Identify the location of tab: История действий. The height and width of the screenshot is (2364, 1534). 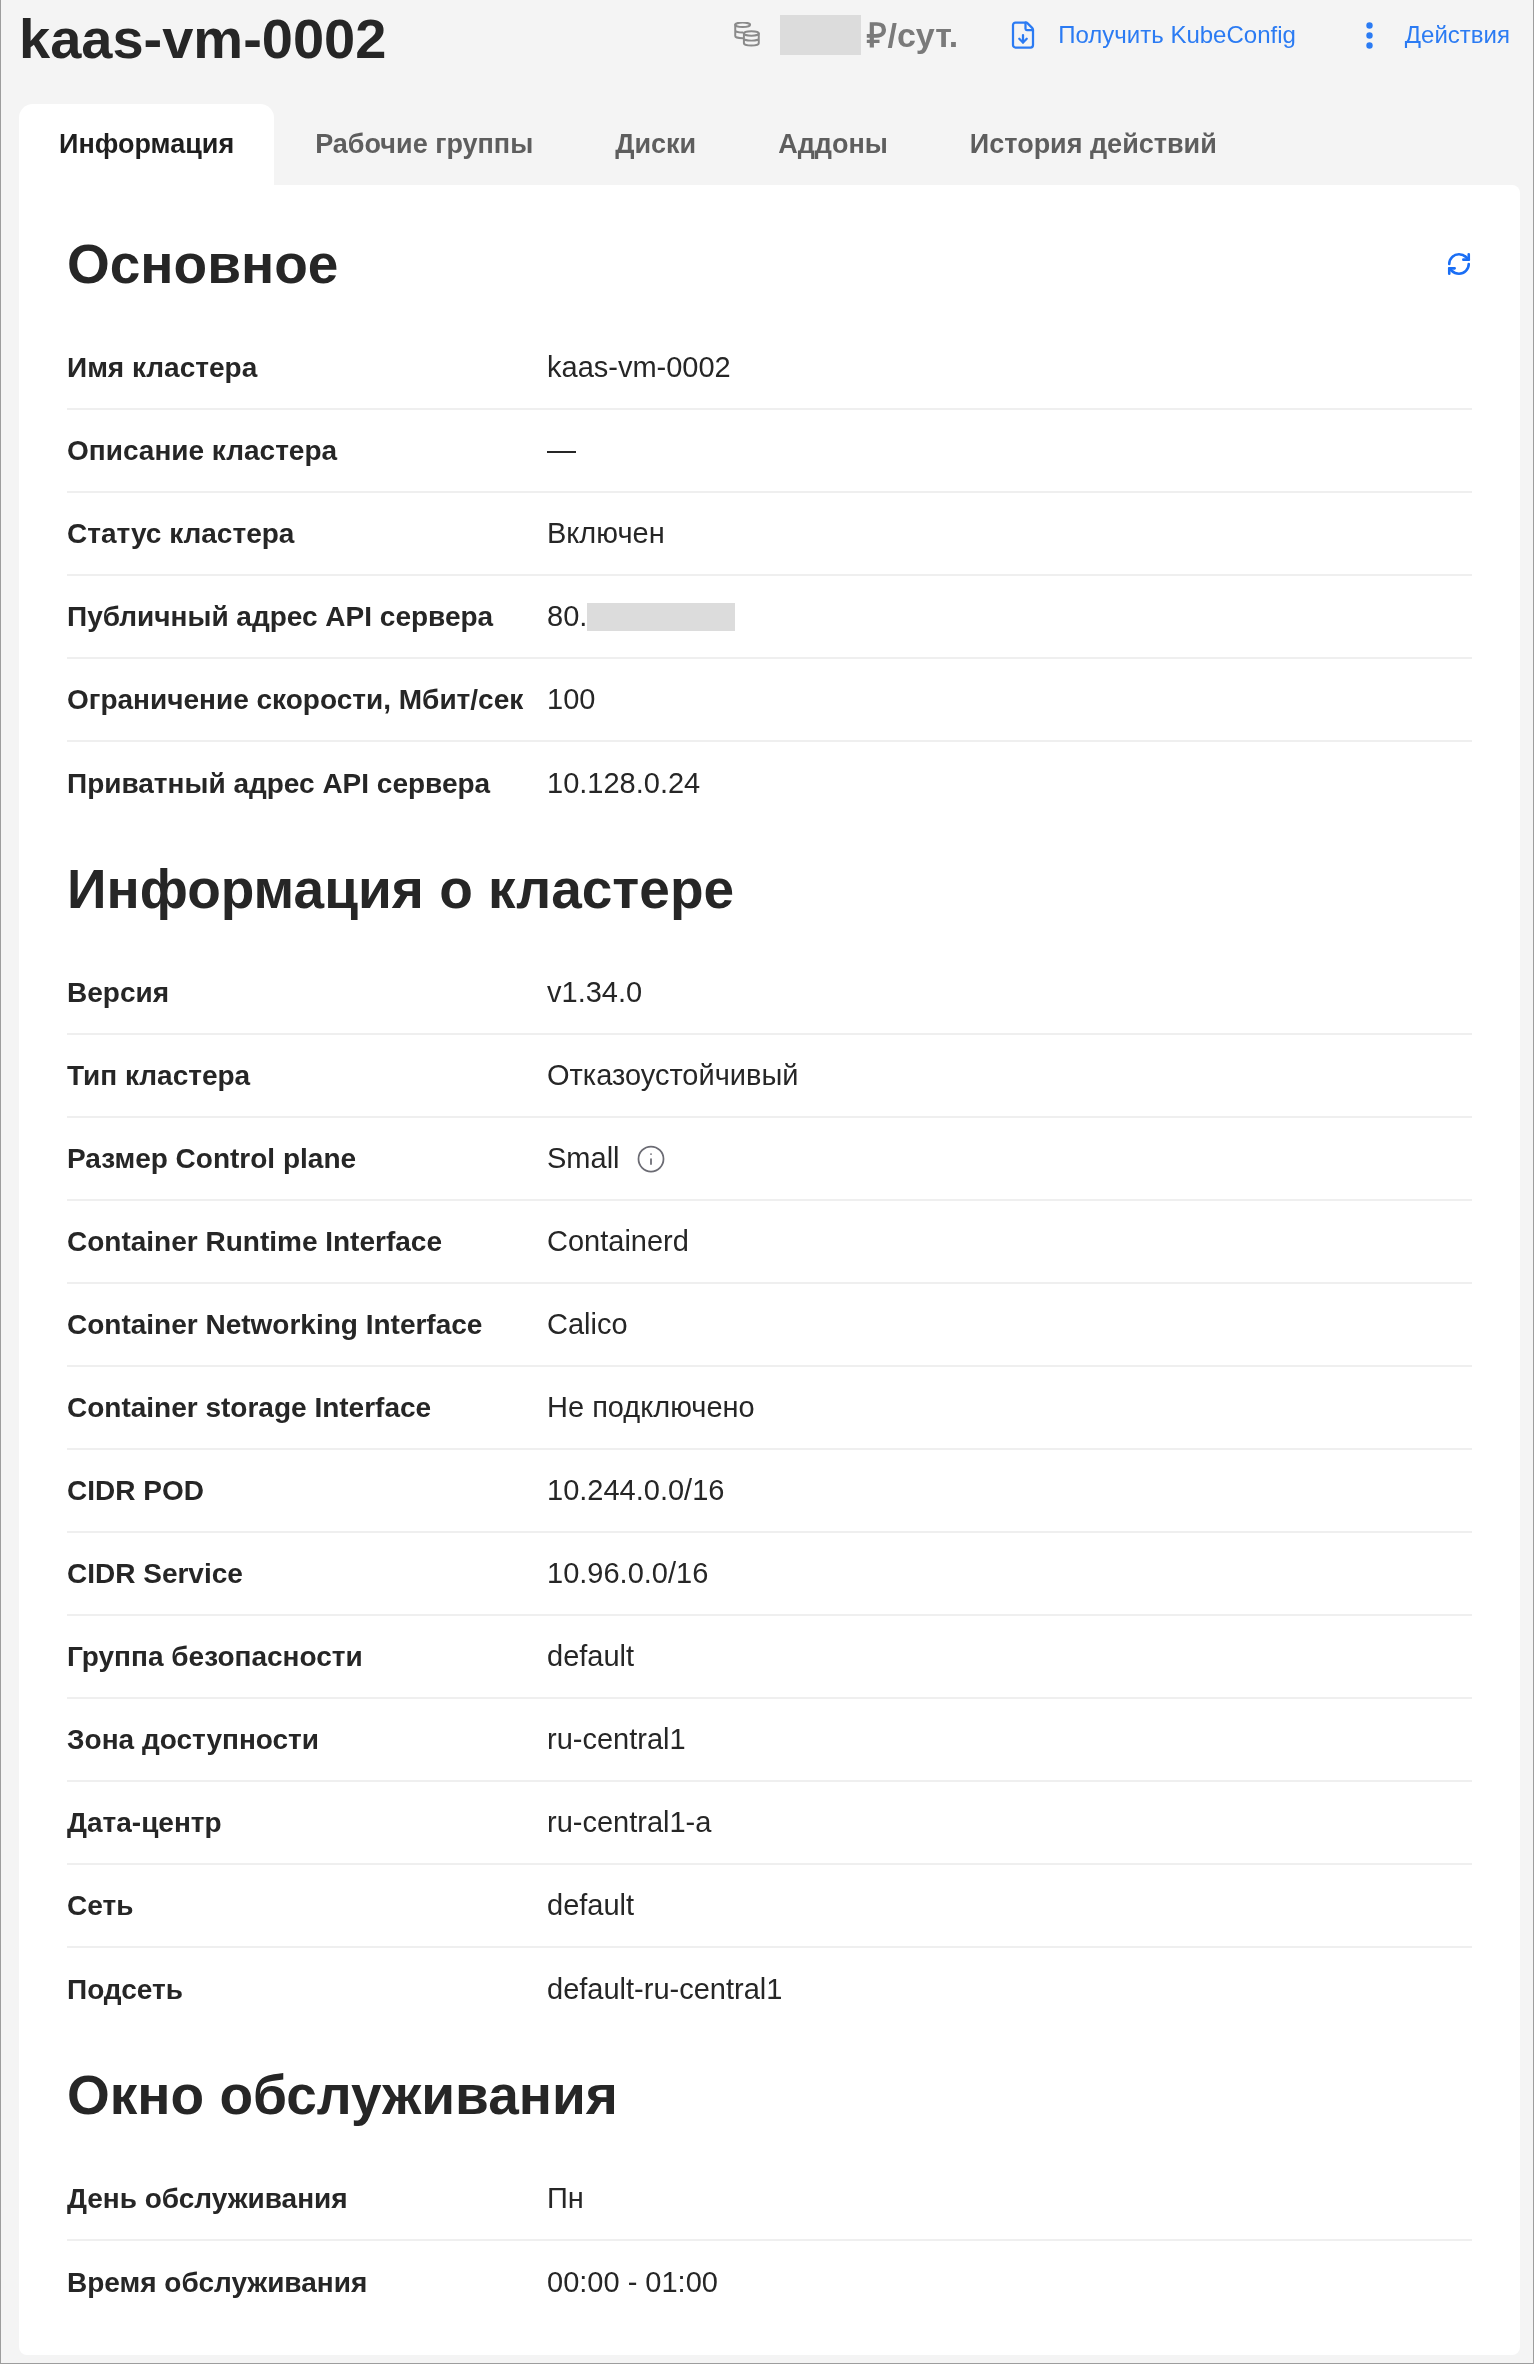
(1093, 144).